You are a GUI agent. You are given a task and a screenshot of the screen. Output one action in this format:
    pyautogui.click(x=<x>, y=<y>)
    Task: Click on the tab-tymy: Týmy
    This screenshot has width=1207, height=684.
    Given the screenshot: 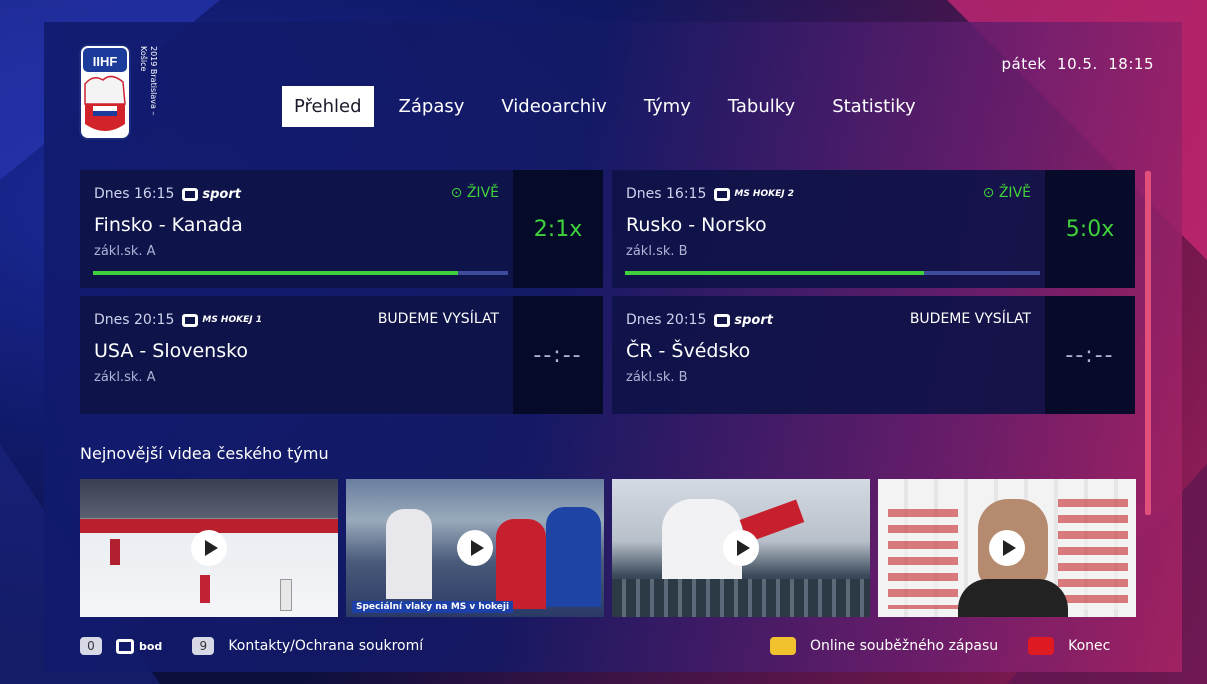 What is the action you would take?
    pyautogui.click(x=667, y=106)
    